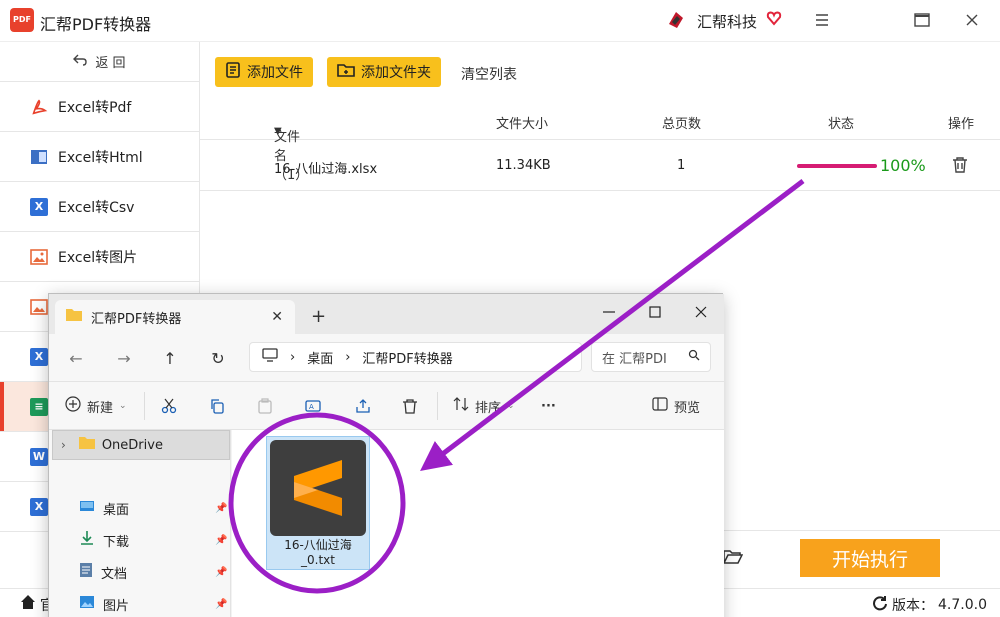 The width and height of the screenshot is (1000, 617). Describe the element at coordinates (346, 72) in the screenshot. I see `add-folder-icon` at that location.